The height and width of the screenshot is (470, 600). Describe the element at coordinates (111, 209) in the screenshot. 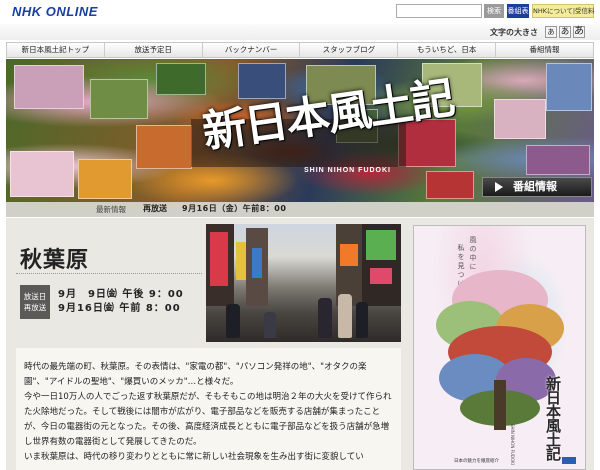

I see `latest-info-label: 最新情報` at that location.